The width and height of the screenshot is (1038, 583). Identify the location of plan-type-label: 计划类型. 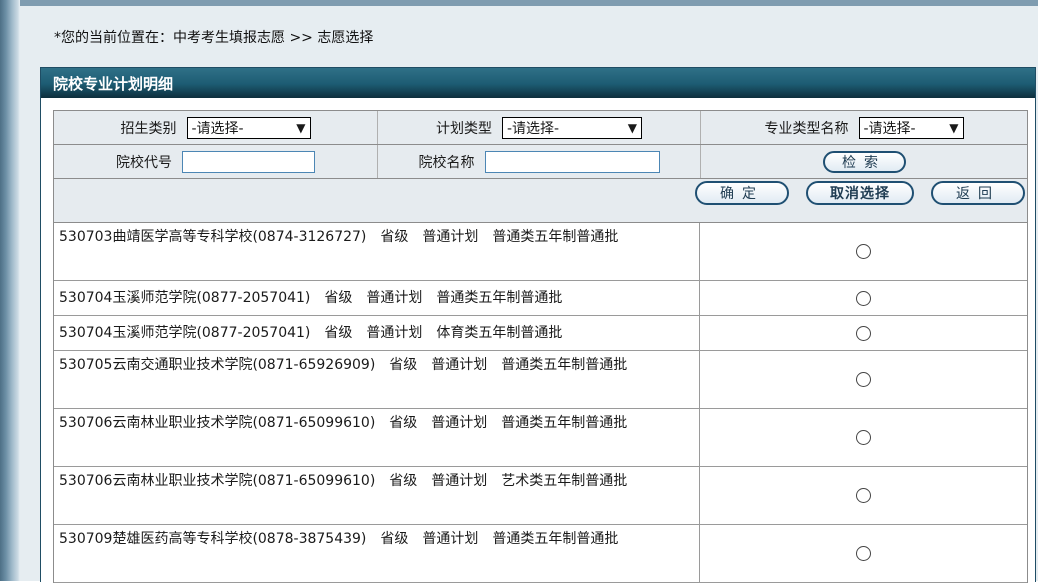
(464, 128).